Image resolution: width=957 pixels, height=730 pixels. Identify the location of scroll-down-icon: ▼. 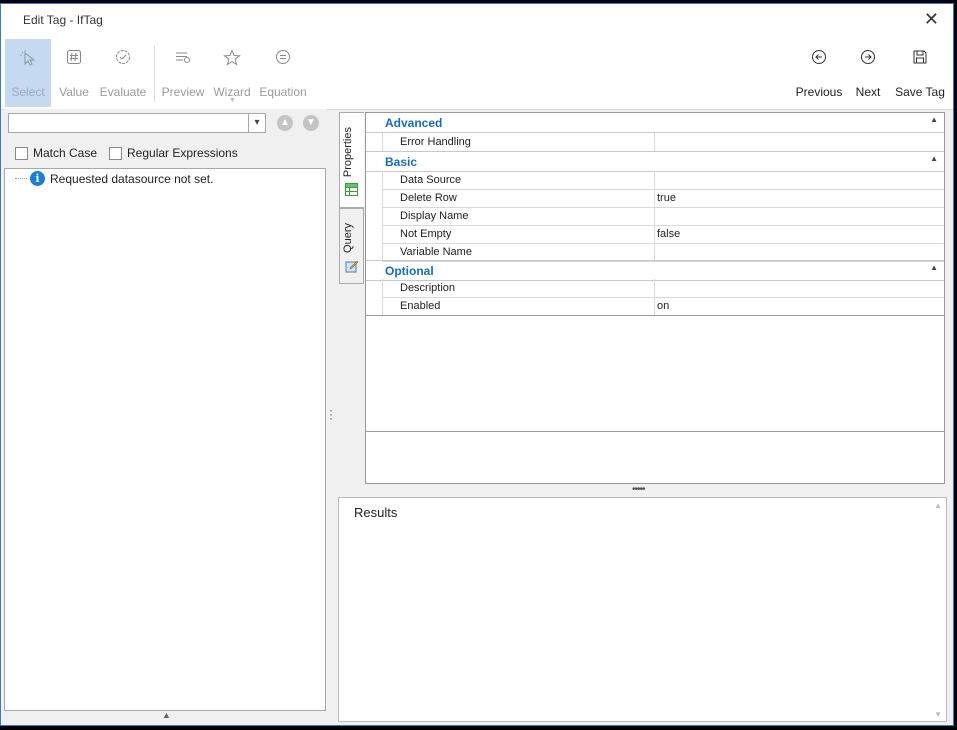
(938, 714).